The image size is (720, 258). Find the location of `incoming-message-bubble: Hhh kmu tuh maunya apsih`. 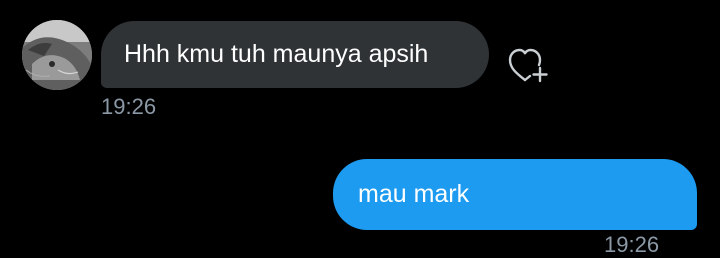

incoming-message-bubble: Hhh kmu tuh maunya apsih is located at coordinates (295, 54).